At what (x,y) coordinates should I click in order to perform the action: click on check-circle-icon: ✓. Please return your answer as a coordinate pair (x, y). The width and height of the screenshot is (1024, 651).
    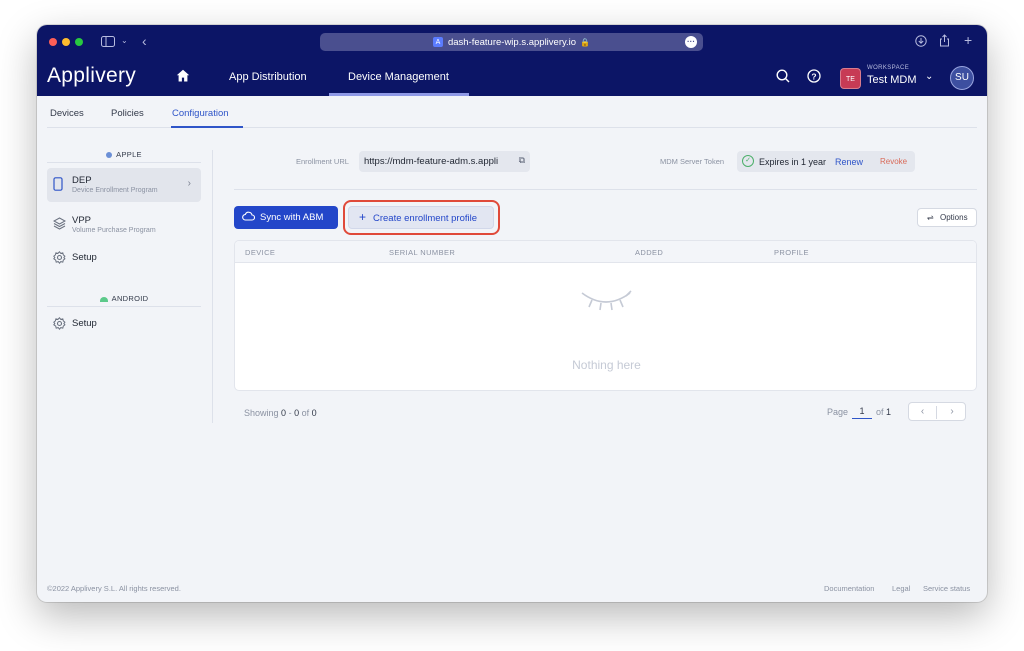
    Looking at the image, I should click on (748, 161).